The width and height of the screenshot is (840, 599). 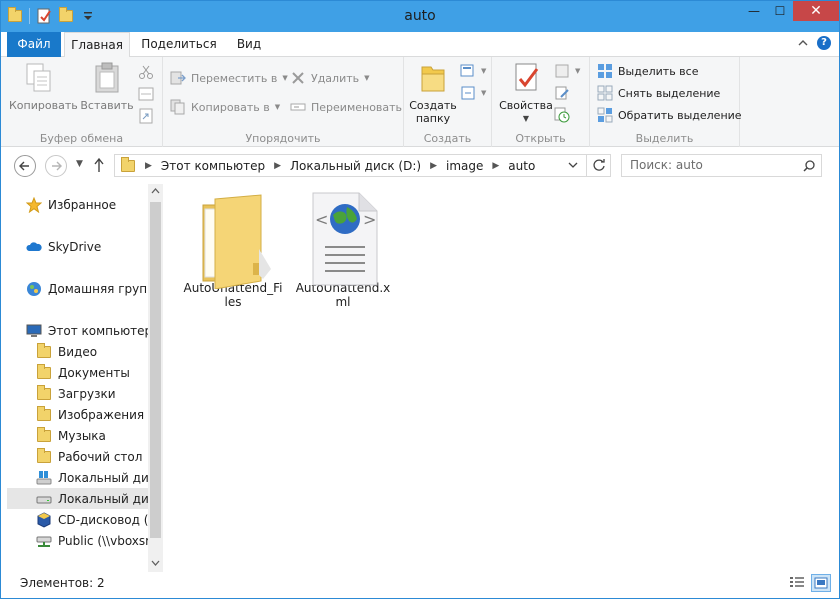 I want to click on scroll-up-icon, so click(x=155, y=192).